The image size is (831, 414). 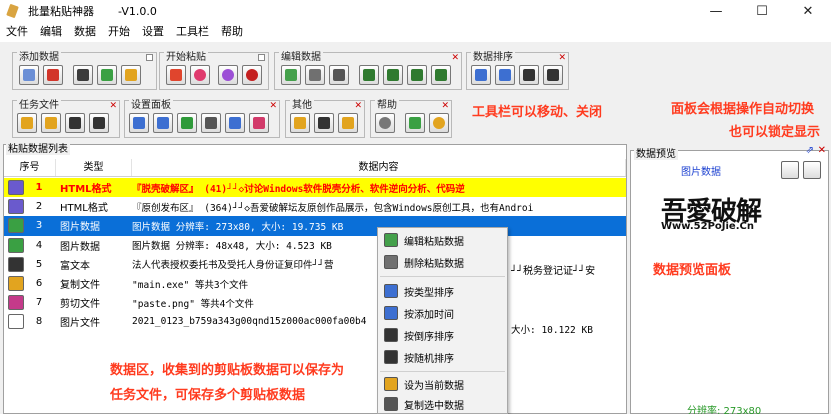 What do you see at coordinates (187, 123) in the screenshot?
I see `panel-refresh-button` at bounding box center [187, 123].